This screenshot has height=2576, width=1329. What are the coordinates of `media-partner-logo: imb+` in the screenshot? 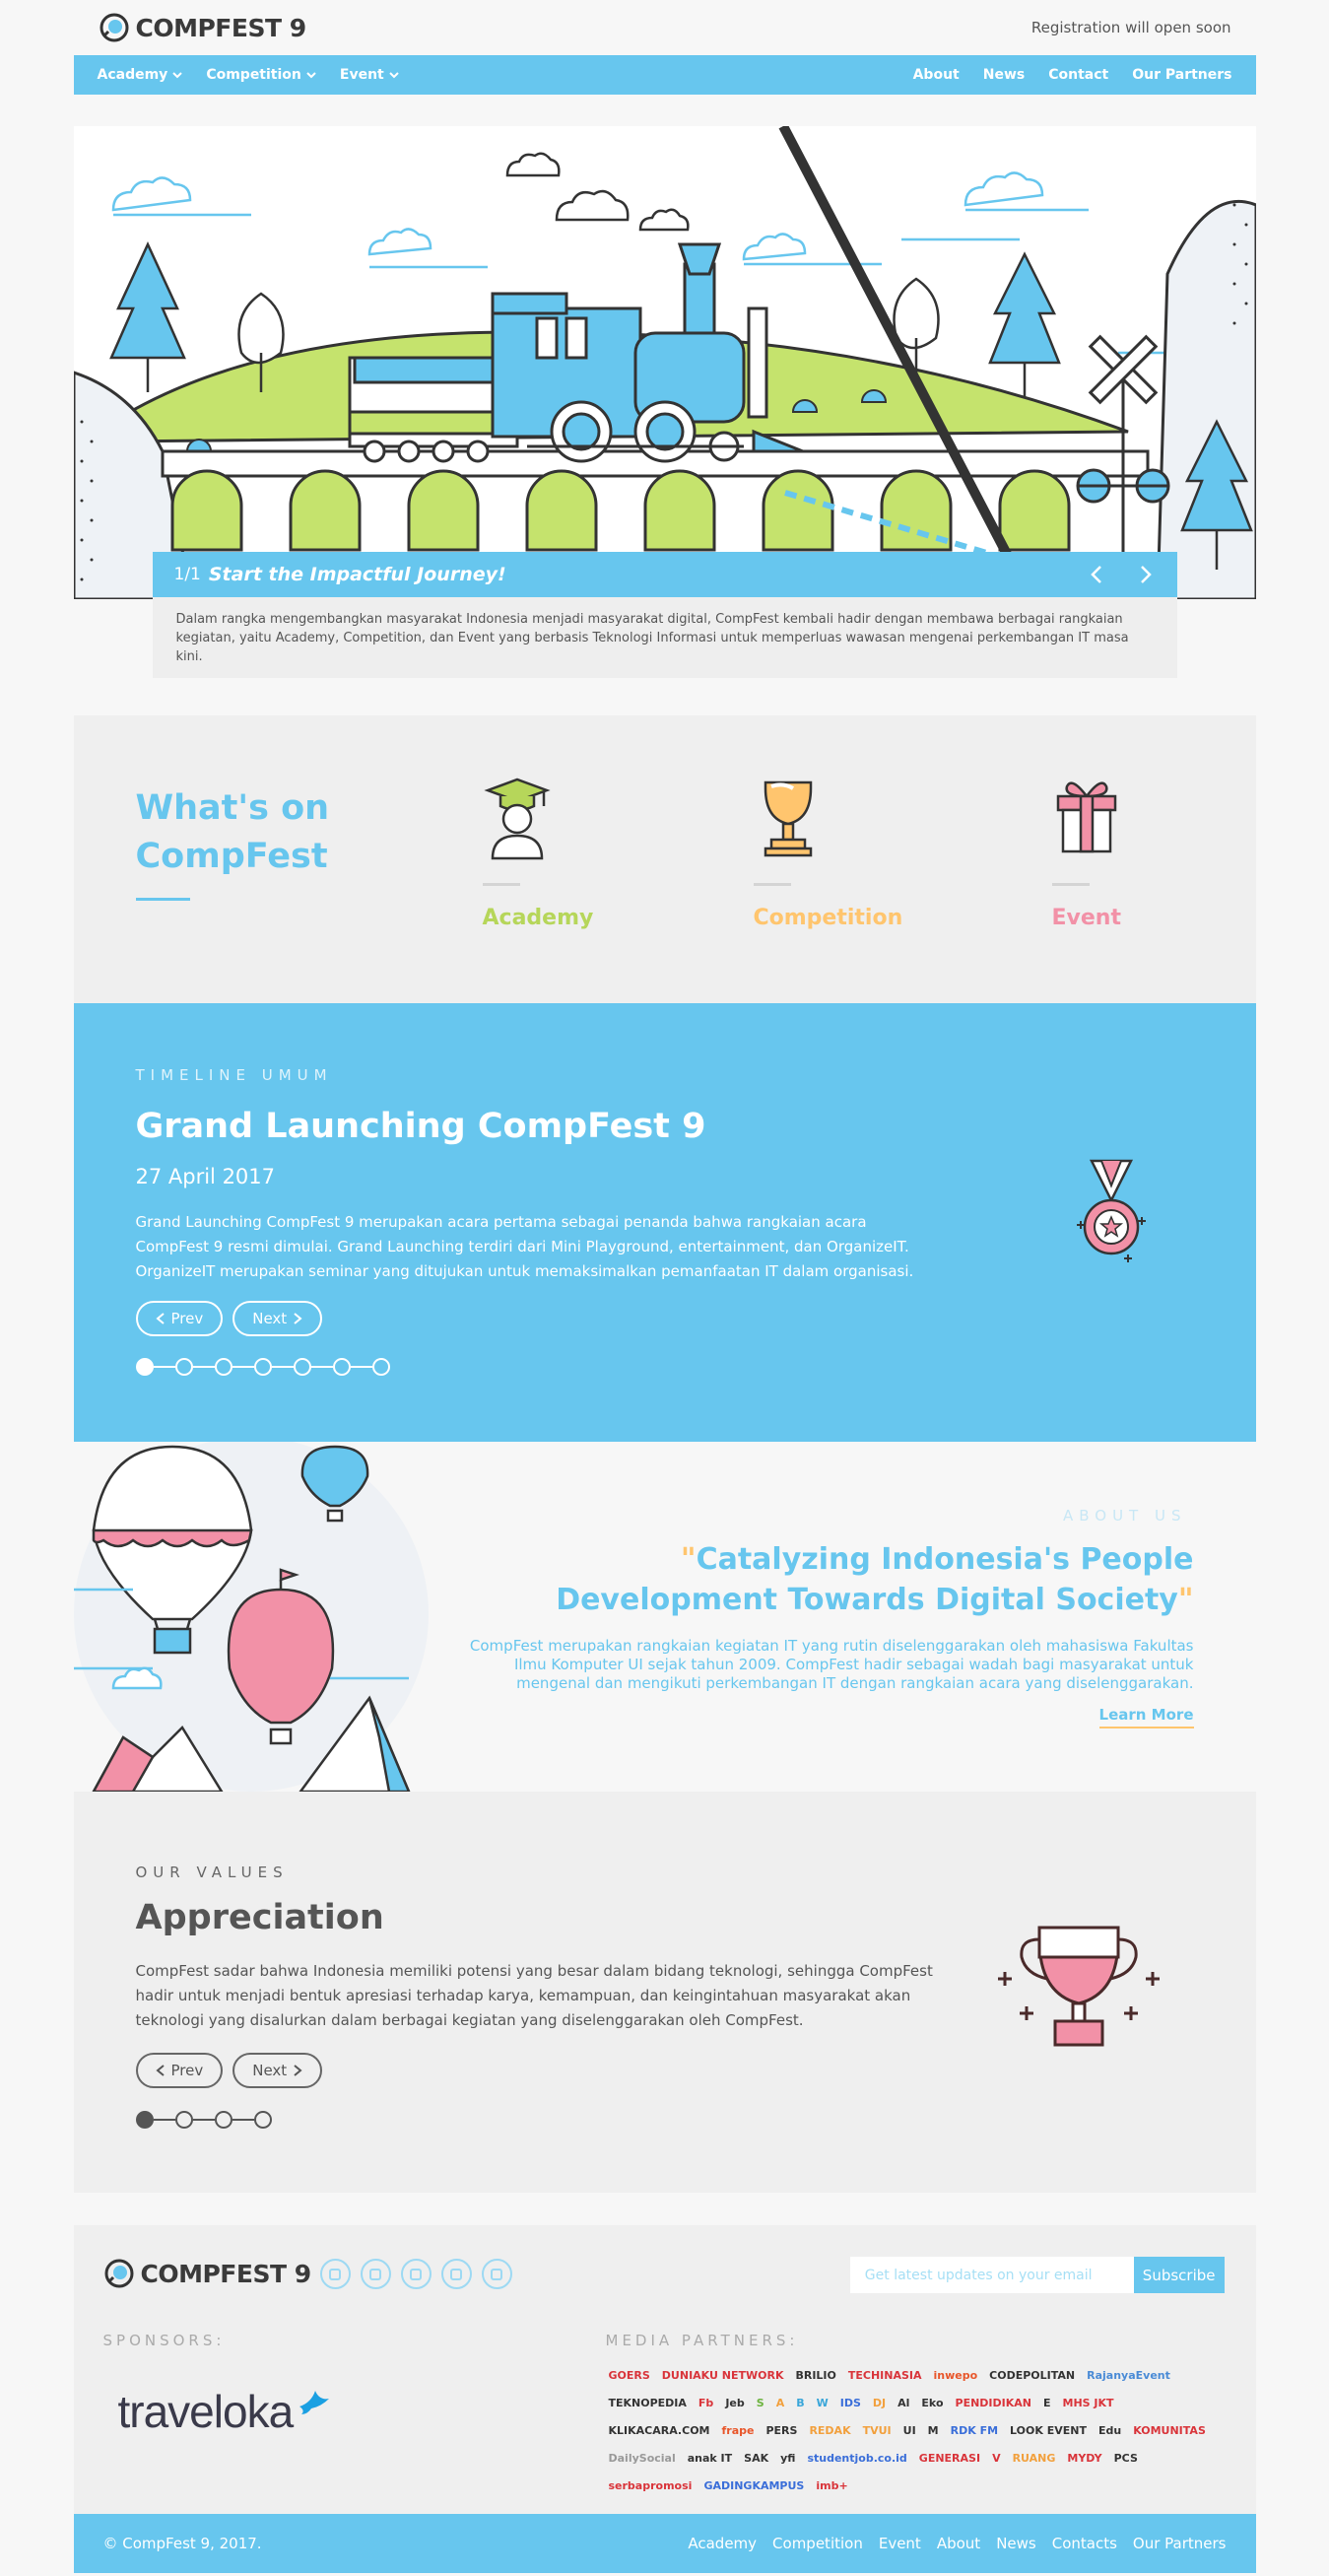 It's located at (831, 2485).